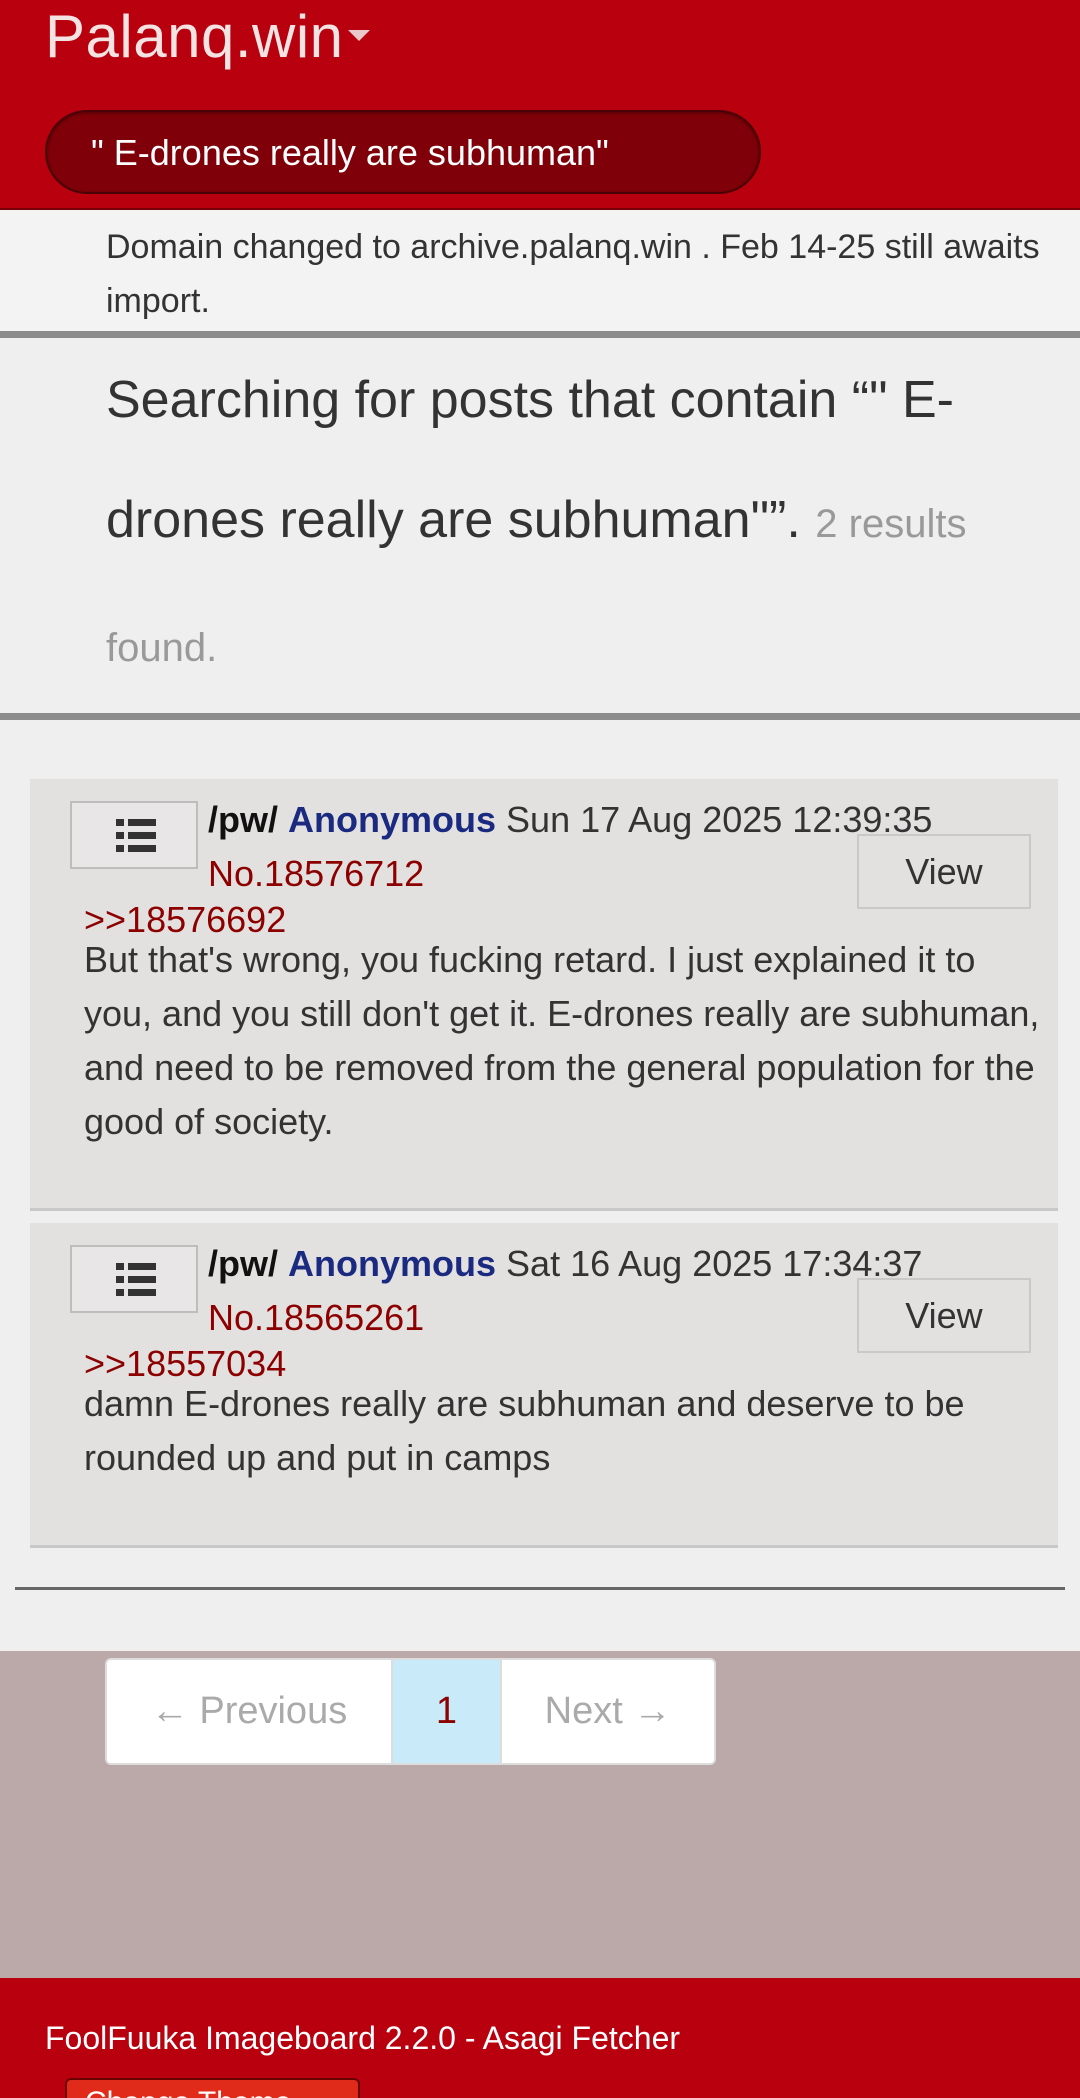  Describe the element at coordinates (194, 36) in the screenshot. I see `brand-title: Palanq.win` at that location.